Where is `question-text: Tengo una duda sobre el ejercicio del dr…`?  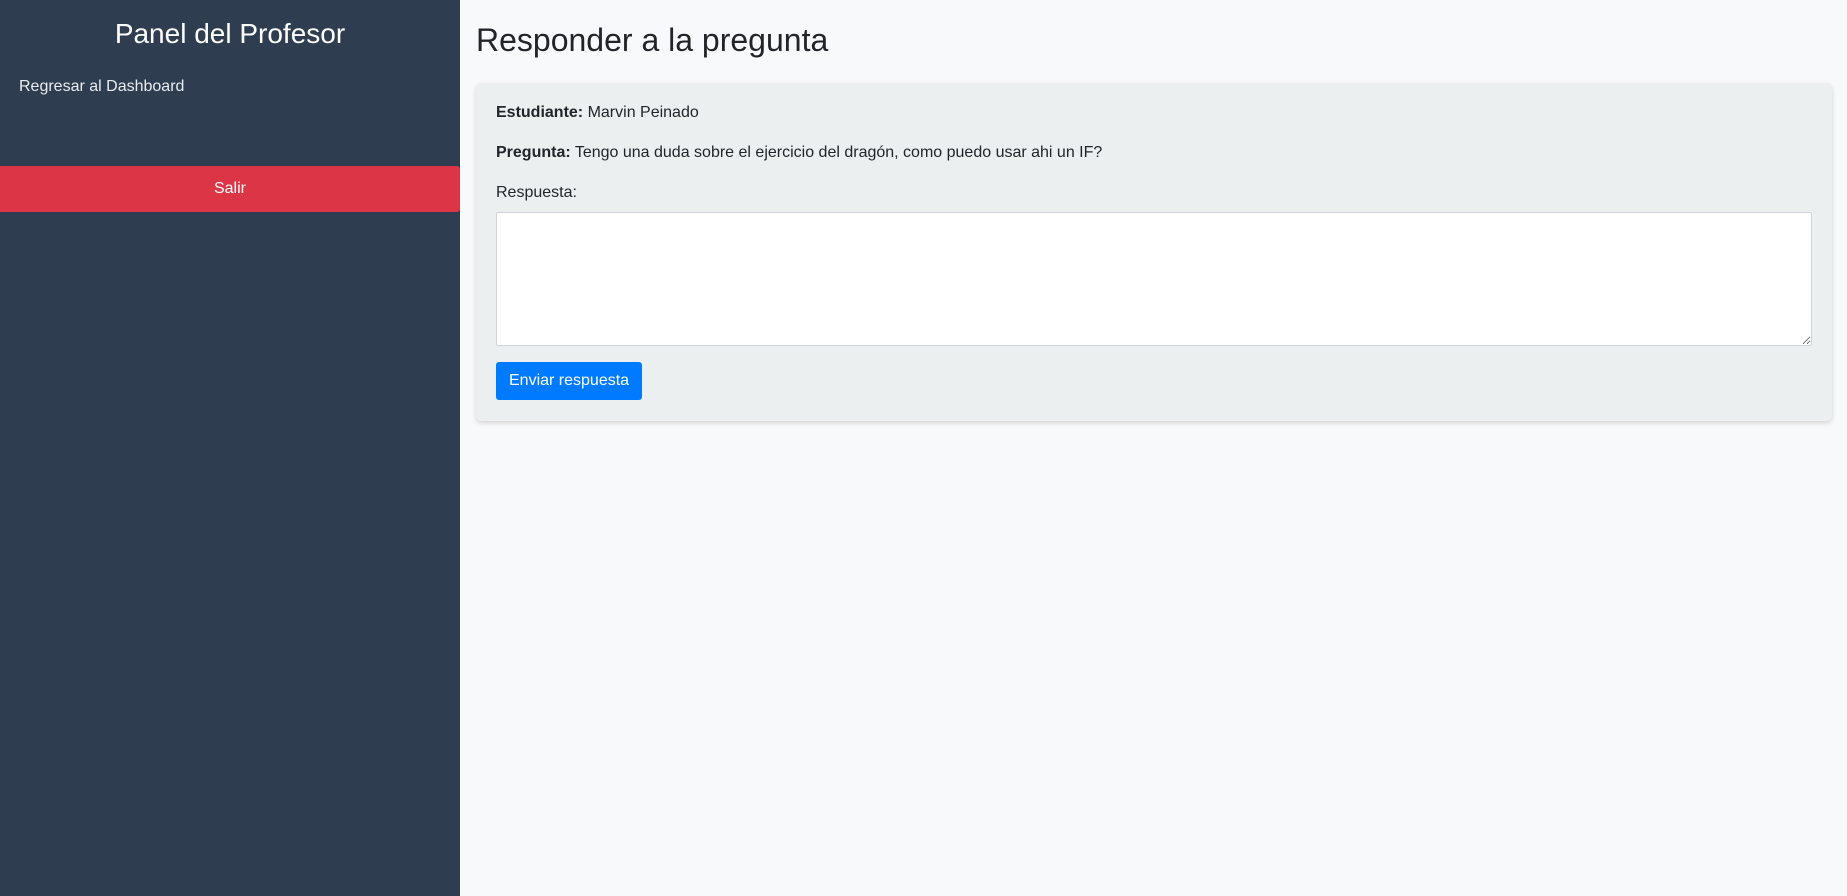 question-text: Tengo una duda sobre el ejercicio del dr… is located at coordinates (838, 152).